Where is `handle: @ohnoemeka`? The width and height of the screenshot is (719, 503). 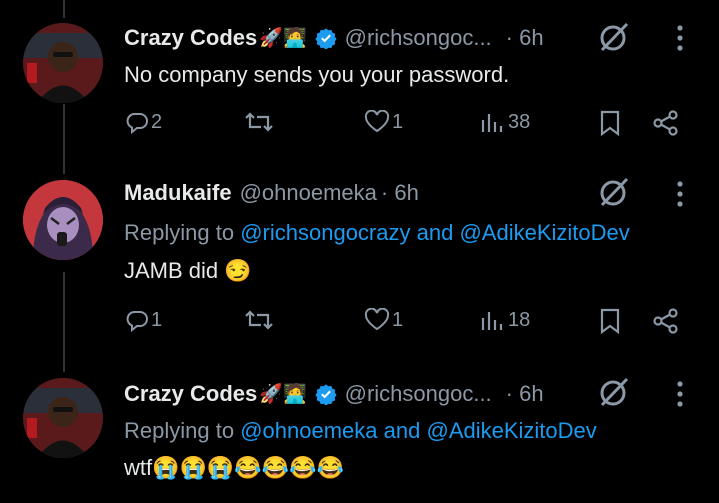 handle: @ohnoemeka is located at coordinates (308, 193).